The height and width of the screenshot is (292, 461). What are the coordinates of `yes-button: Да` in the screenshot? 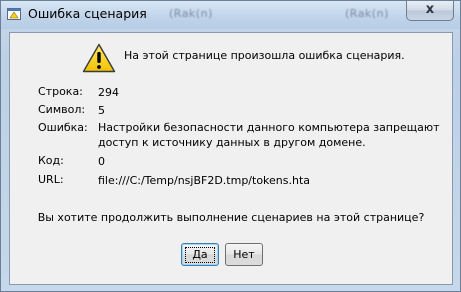 It's located at (200, 254).